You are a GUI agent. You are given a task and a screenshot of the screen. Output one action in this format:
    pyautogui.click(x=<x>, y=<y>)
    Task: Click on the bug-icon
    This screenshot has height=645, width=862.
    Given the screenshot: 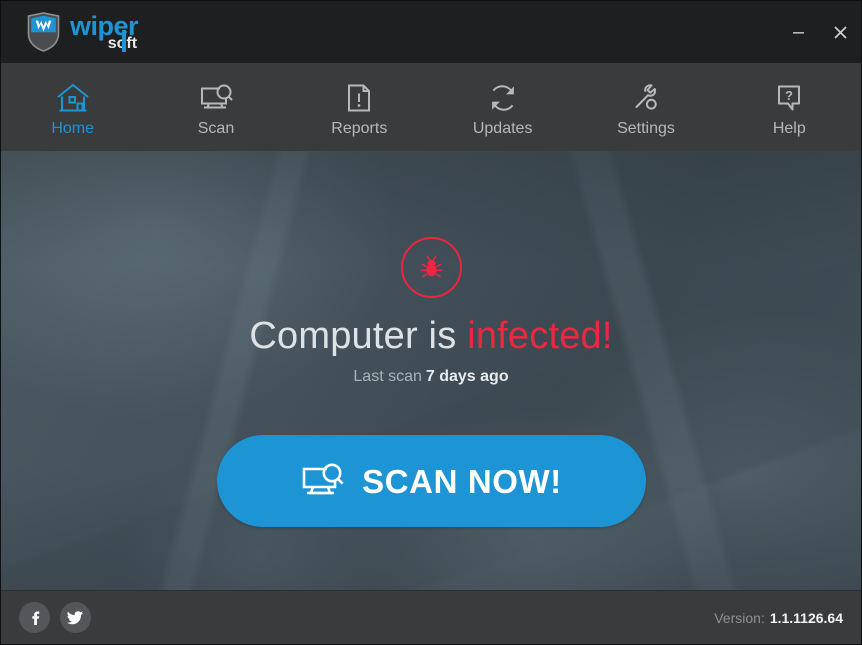 What is the action you would take?
    pyautogui.click(x=431, y=267)
    